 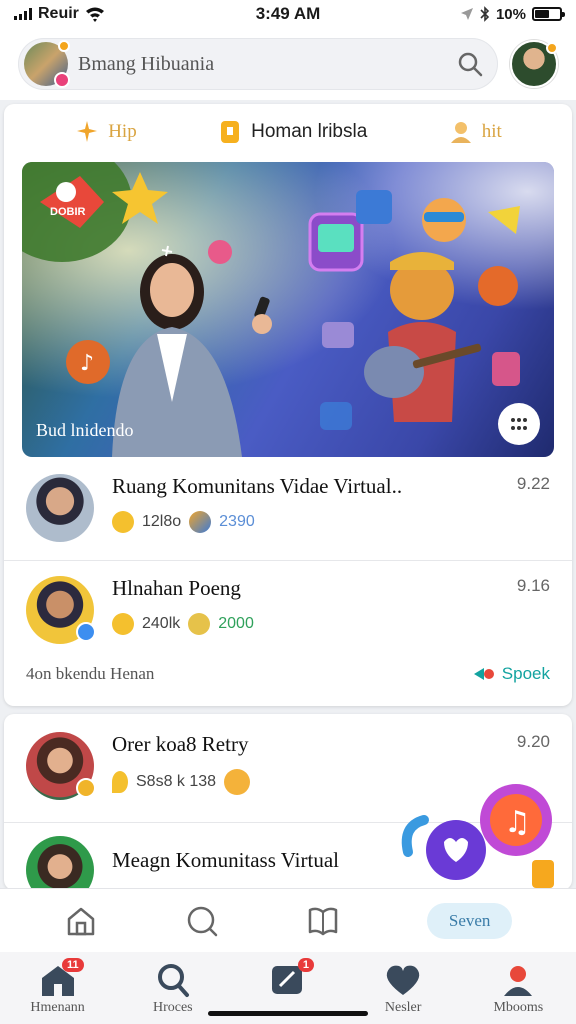 What do you see at coordinates (85, 430) in the screenshot?
I see `banner-label: Bud lnidendo` at bounding box center [85, 430].